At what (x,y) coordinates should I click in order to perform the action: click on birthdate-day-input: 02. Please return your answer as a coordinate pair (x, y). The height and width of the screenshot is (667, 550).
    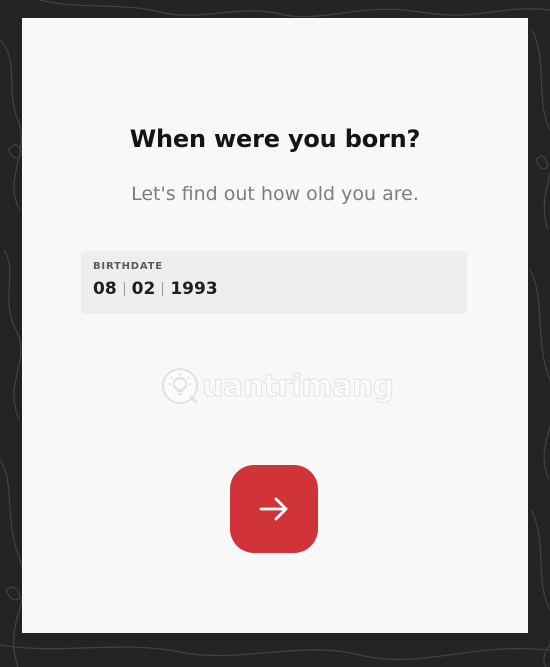
    Looking at the image, I should click on (144, 289).